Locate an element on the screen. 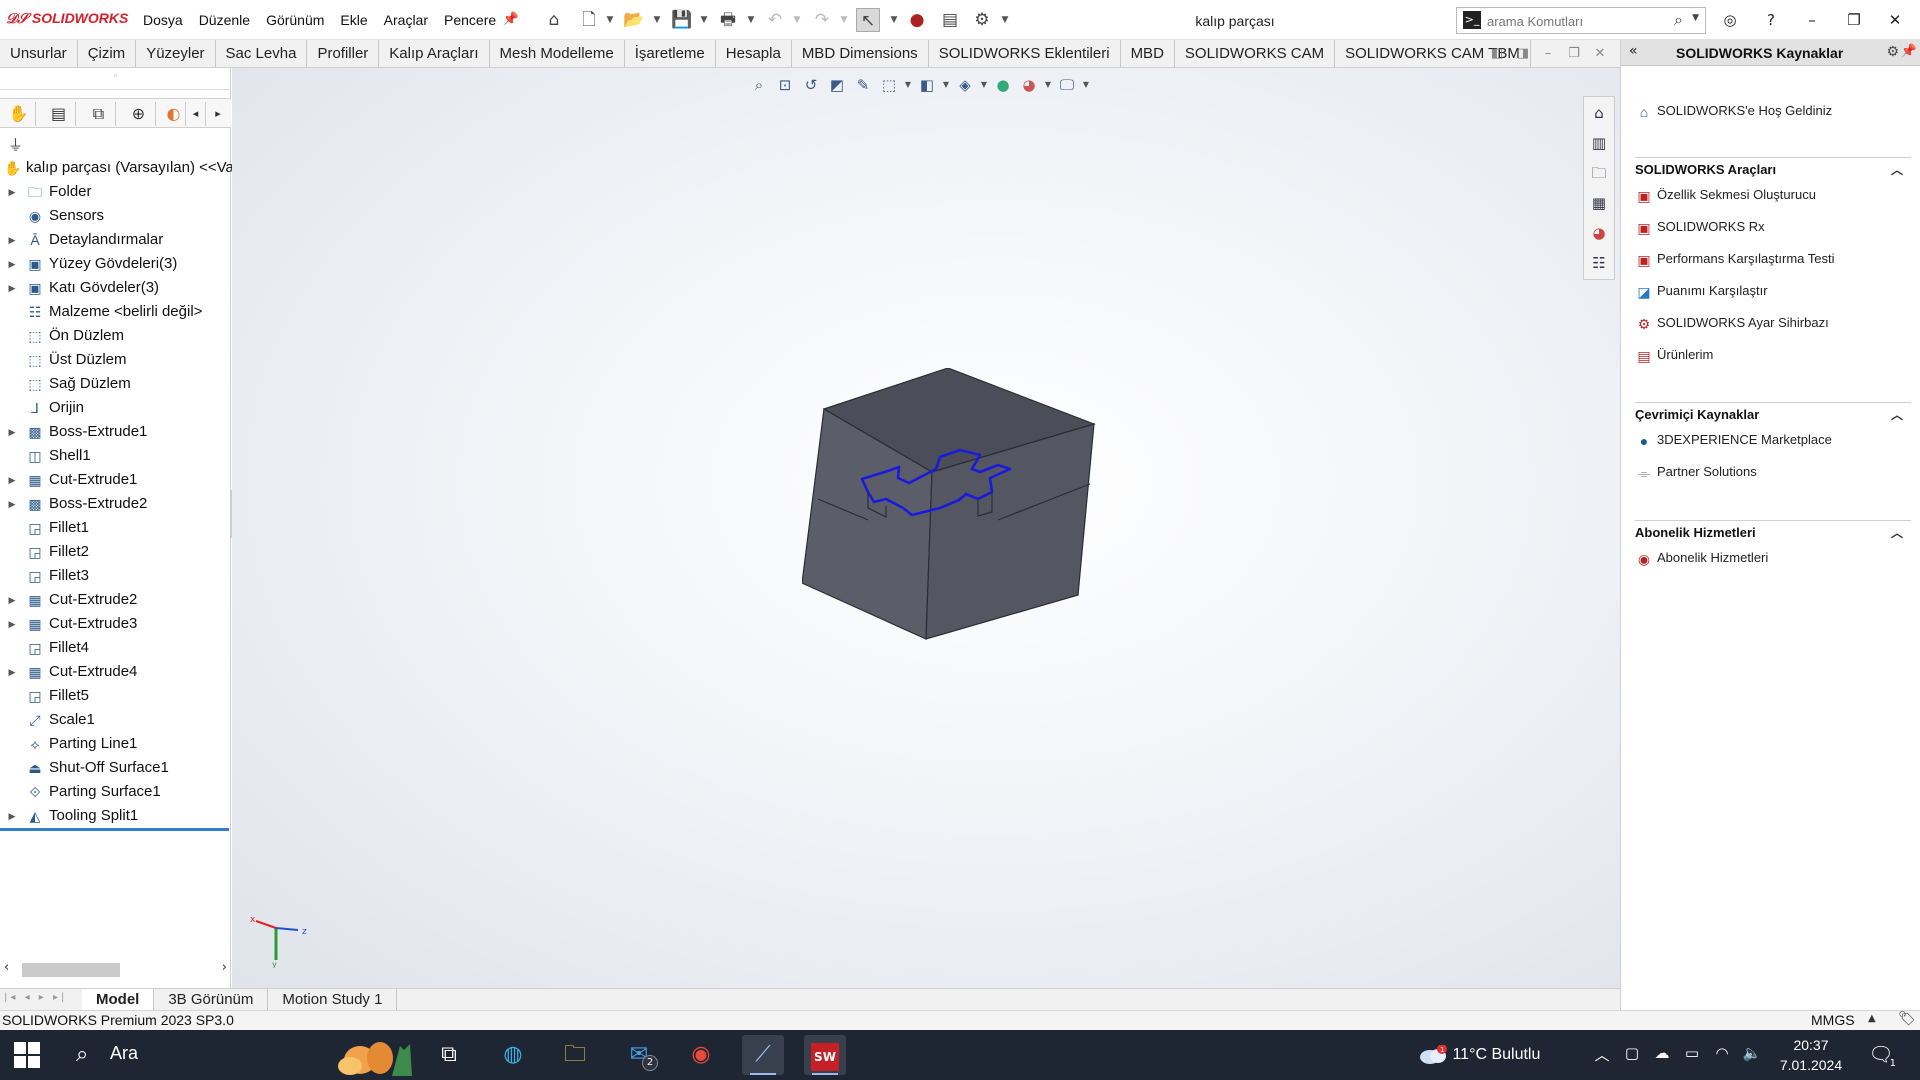  tree-item: ☷ Malzeme <belirli değil> is located at coordinates (115, 312).